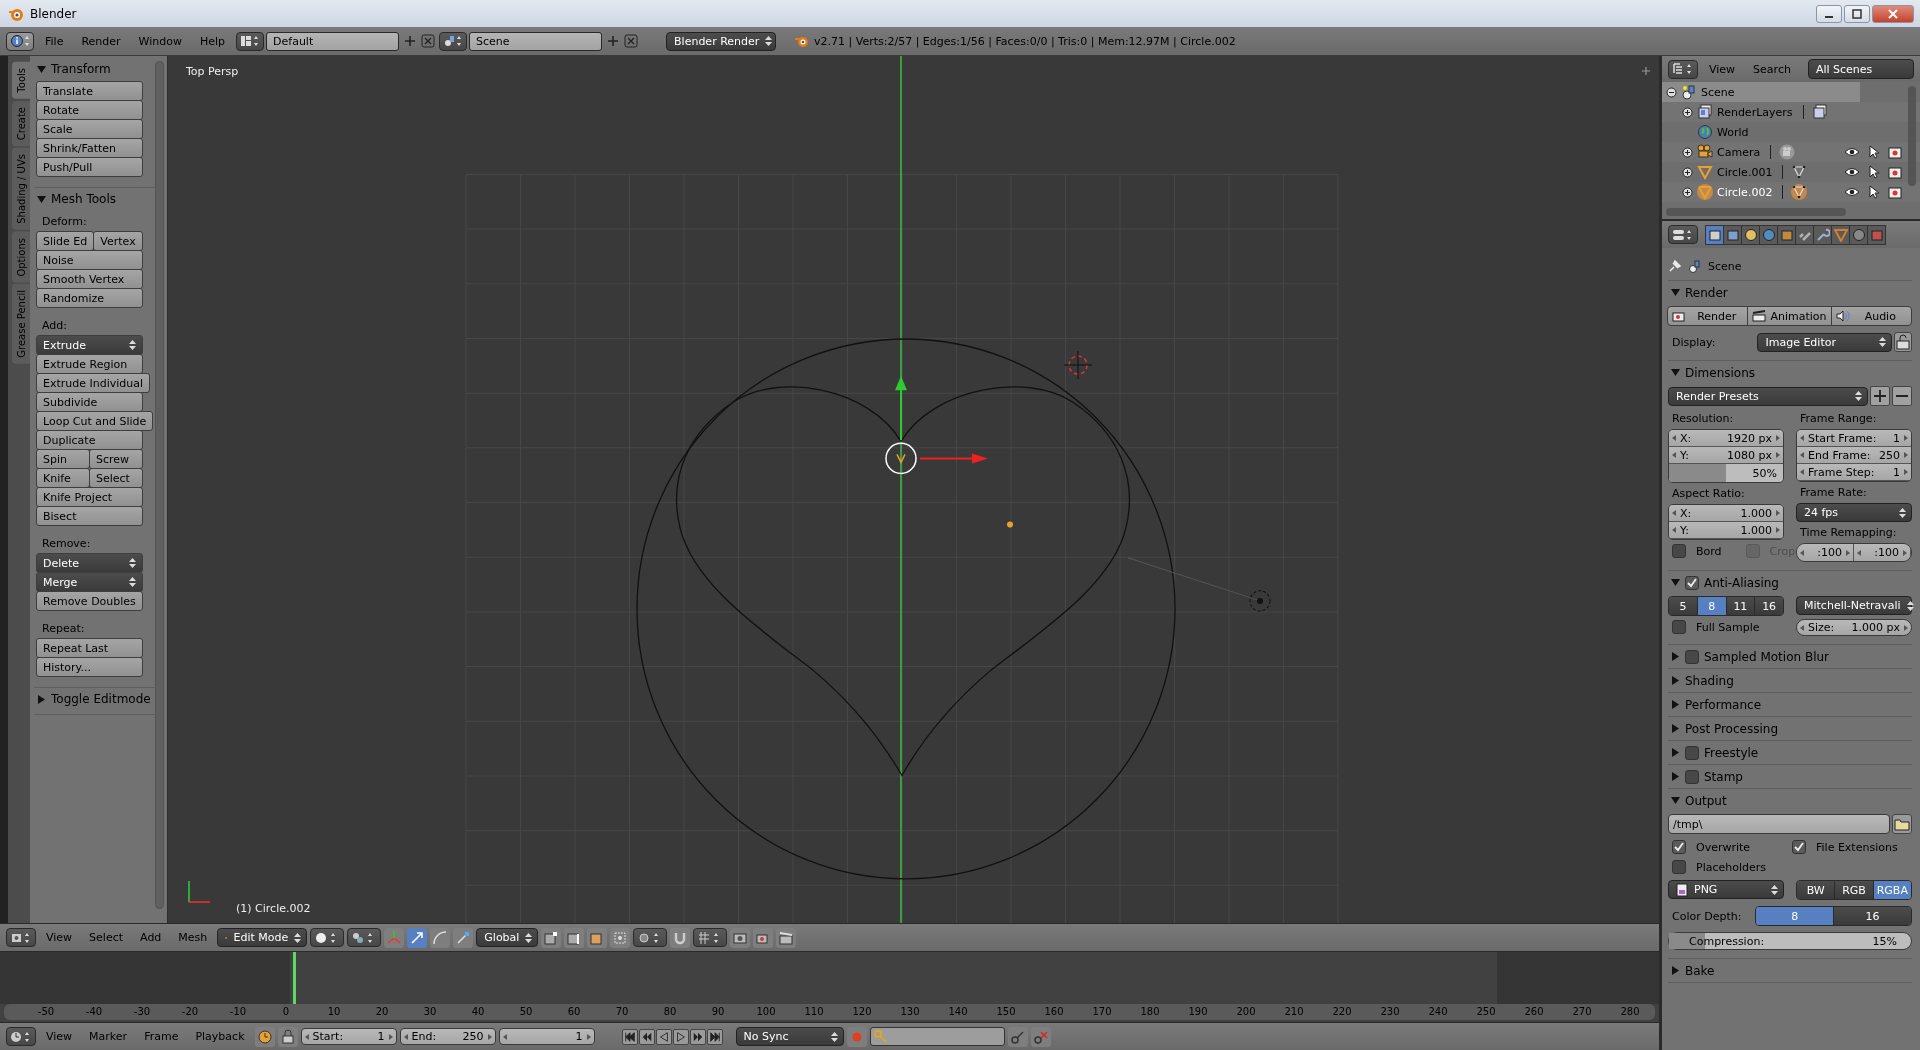 The height and width of the screenshot is (1050, 1920). Describe the element at coordinates (89, 648) in the screenshot. I see `tool-button: Repeat Last` at that location.